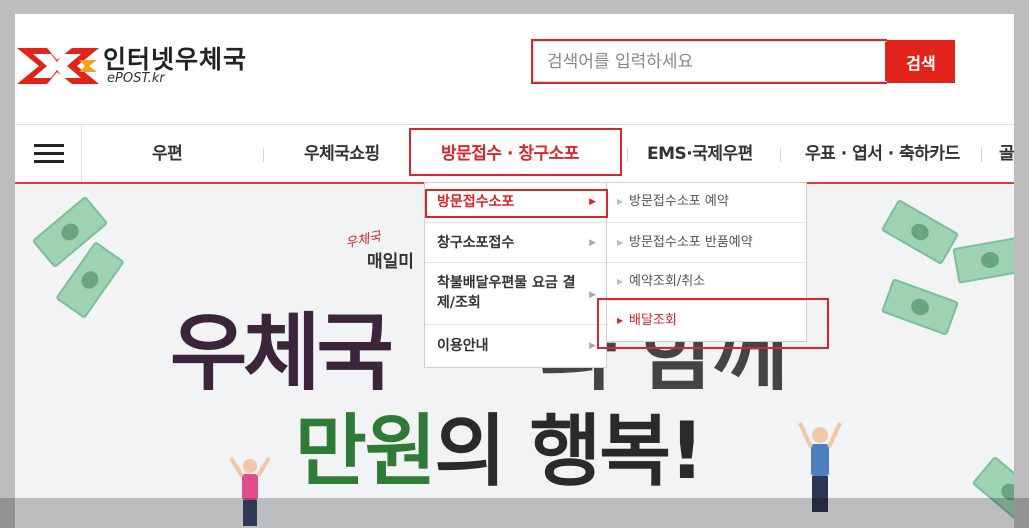 This screenshot has height=528, width=1029. Describe the element at coordinates (48, 154) in the screenshot. I see `menu-icon` at that location.